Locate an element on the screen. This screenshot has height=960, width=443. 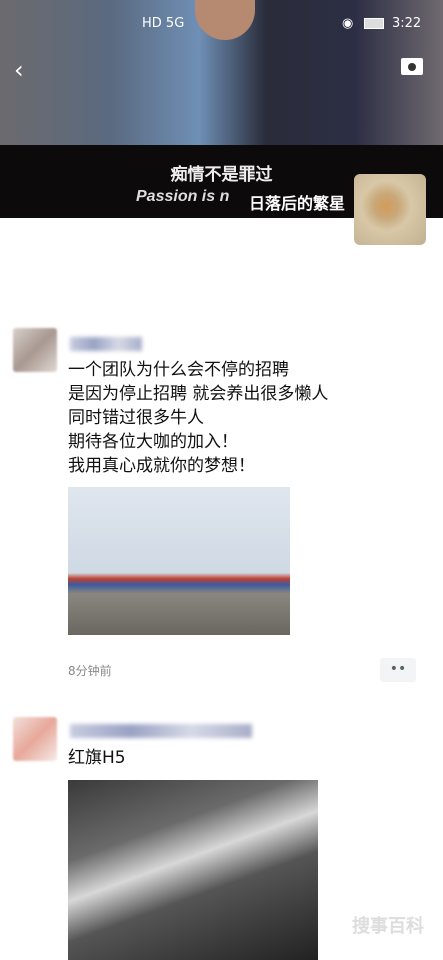
post-text-line: 一个团队为什么会不停的招聘 is located at coordinates (178, 370).